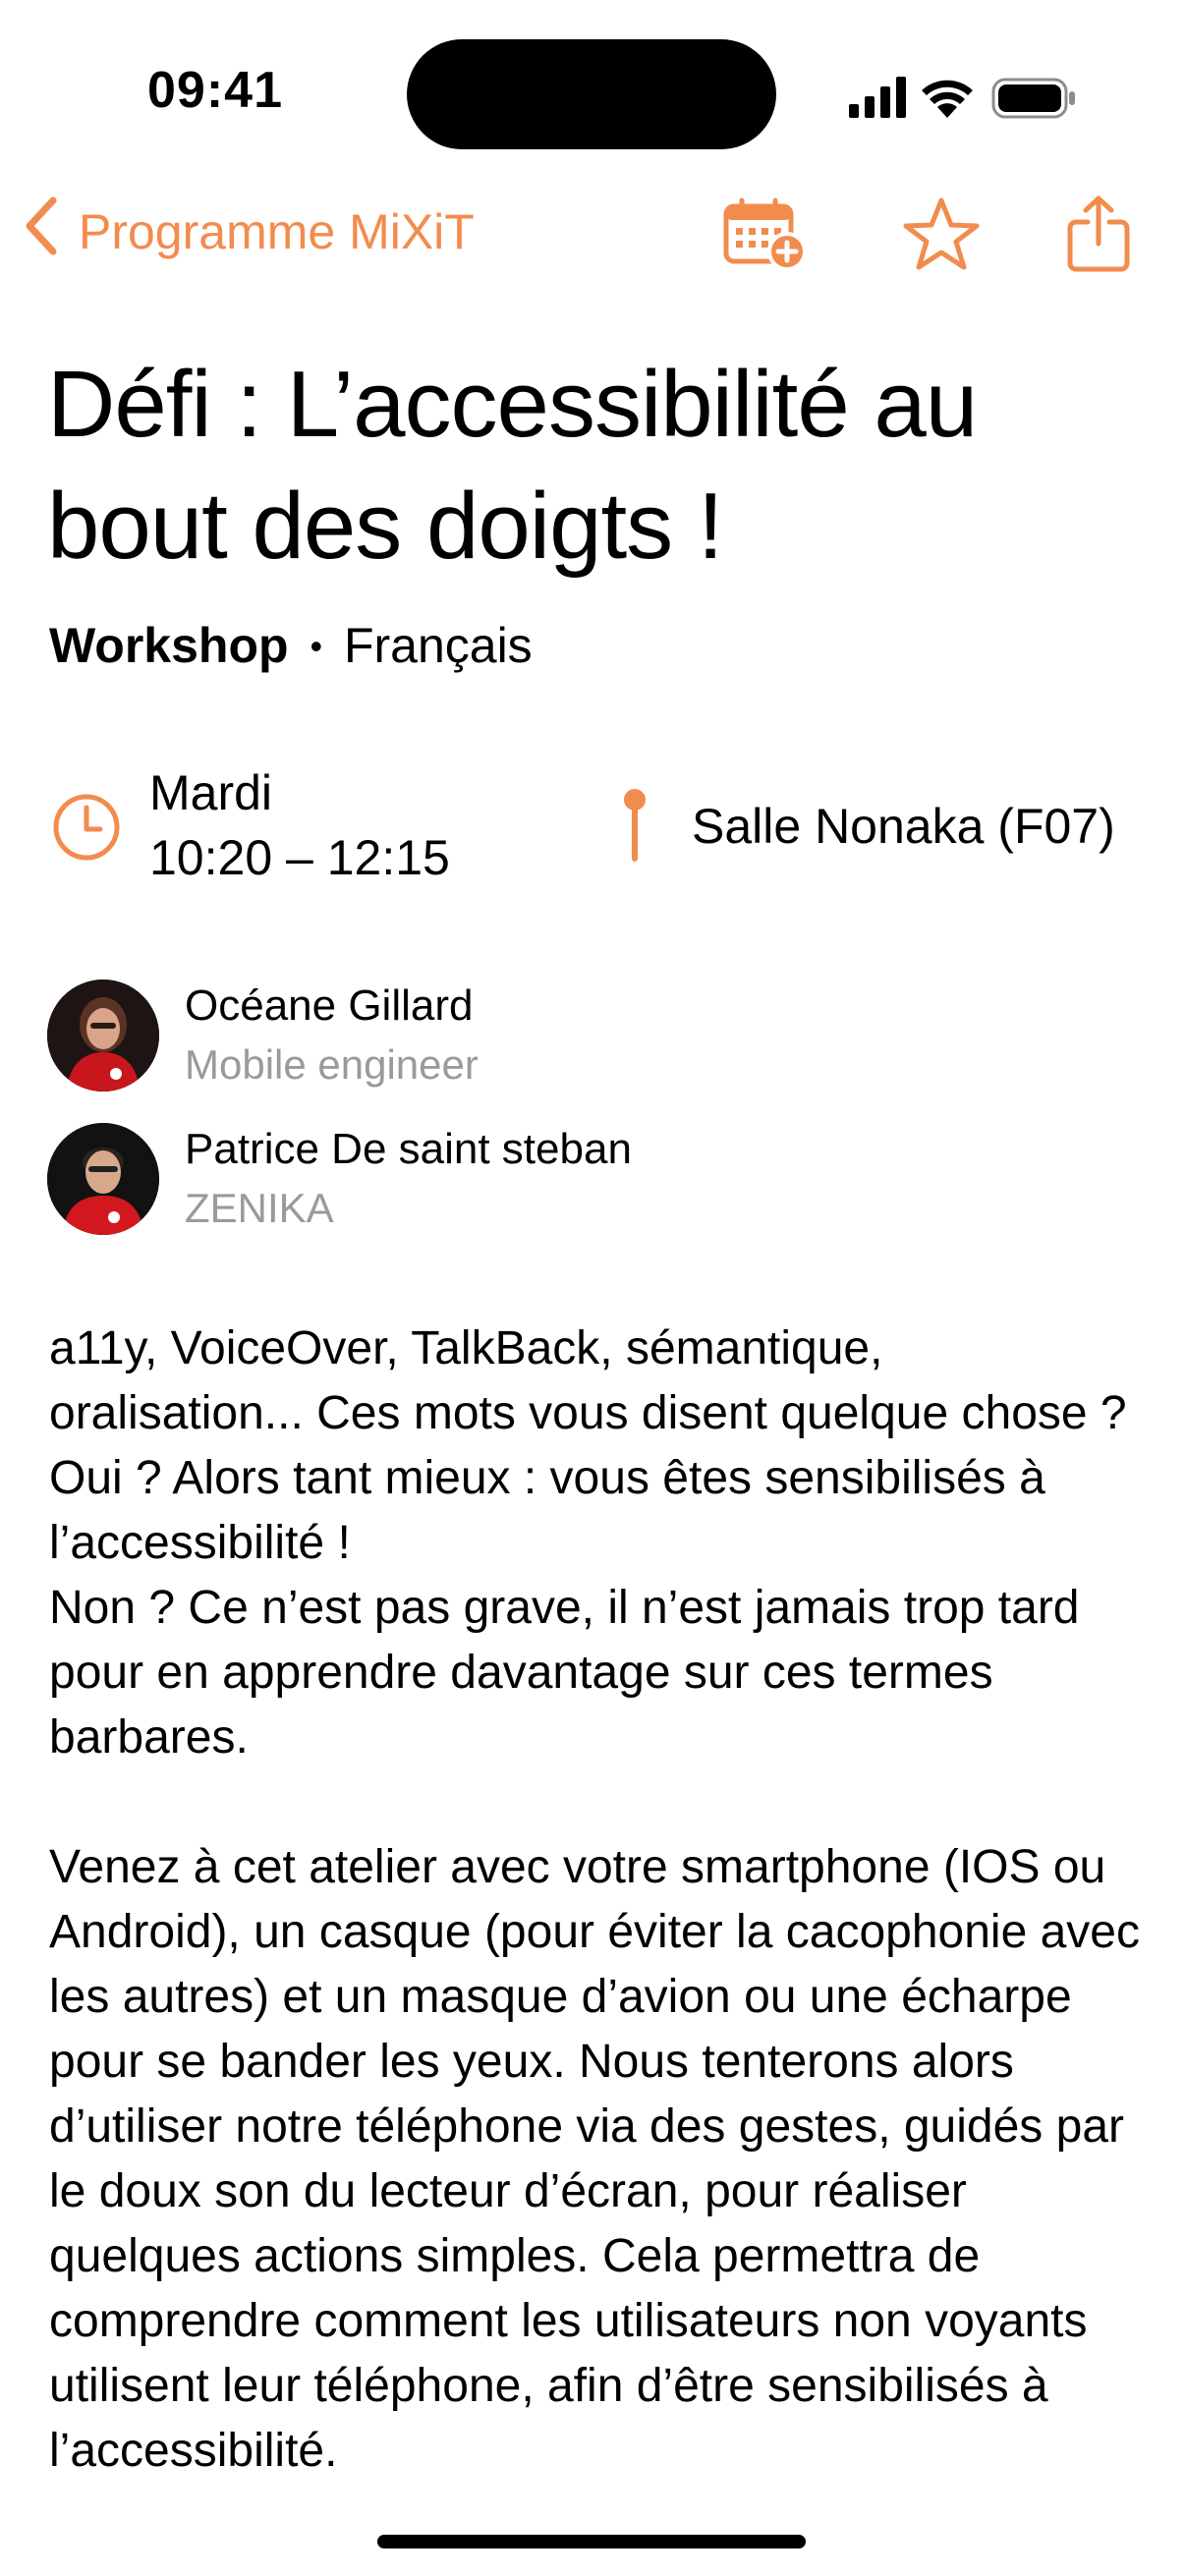 Image resolution: width=1185 pixels, height=2576 pixels. Describe the element at coordinates (592, 1035) in the screenshot. I see `speaker-item: Océane Gillard Mobile engineer` at that location.